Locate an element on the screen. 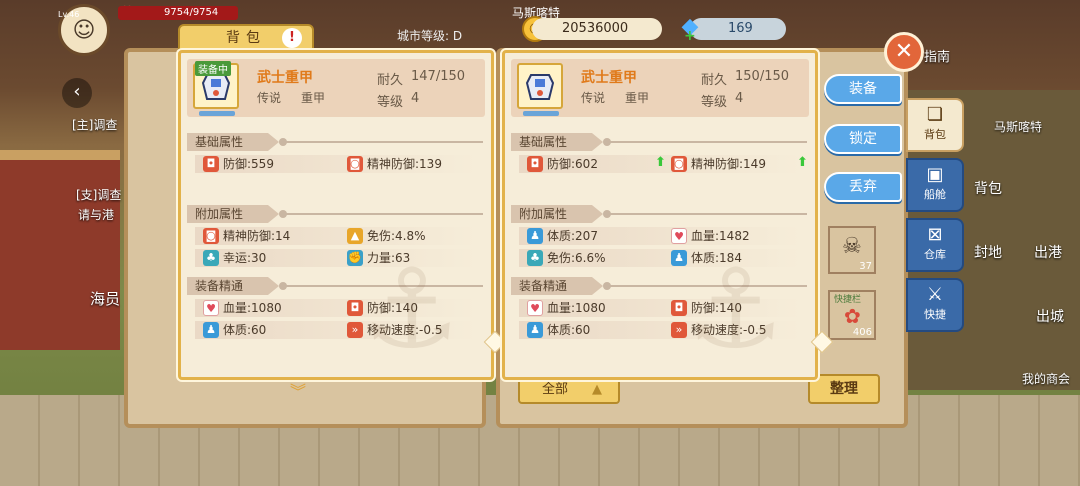 This screenshot has height=486, width=1080. stat-row: ♥ 血量:1482 is located at coordinates (743, 236).